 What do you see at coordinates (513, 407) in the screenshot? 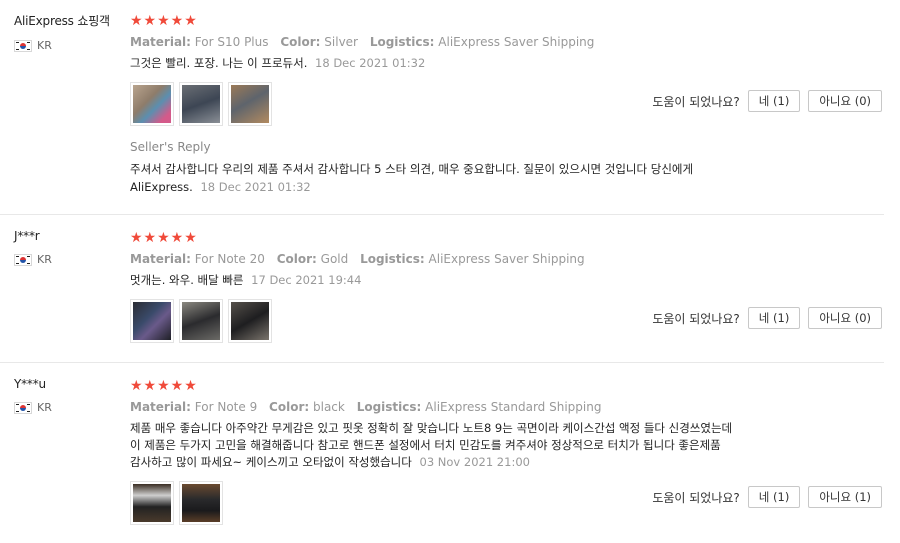
I see `logistics-value: AliExpress Standard Shipping` at bounding box center [513, 407].